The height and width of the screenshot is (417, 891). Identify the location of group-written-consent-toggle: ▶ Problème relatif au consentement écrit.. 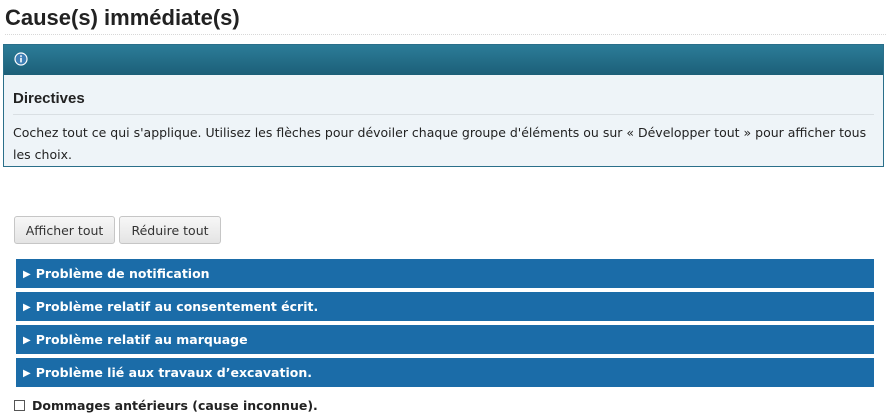
(445, 306).